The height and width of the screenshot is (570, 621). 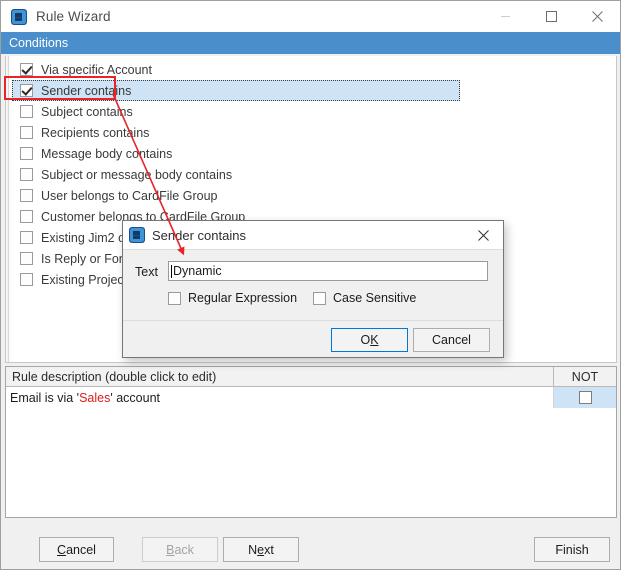 What do you see at coordinates (197, 271) in the screenshot?
I see `text-input-value: Dynamic` at bounding box center [197, 271].